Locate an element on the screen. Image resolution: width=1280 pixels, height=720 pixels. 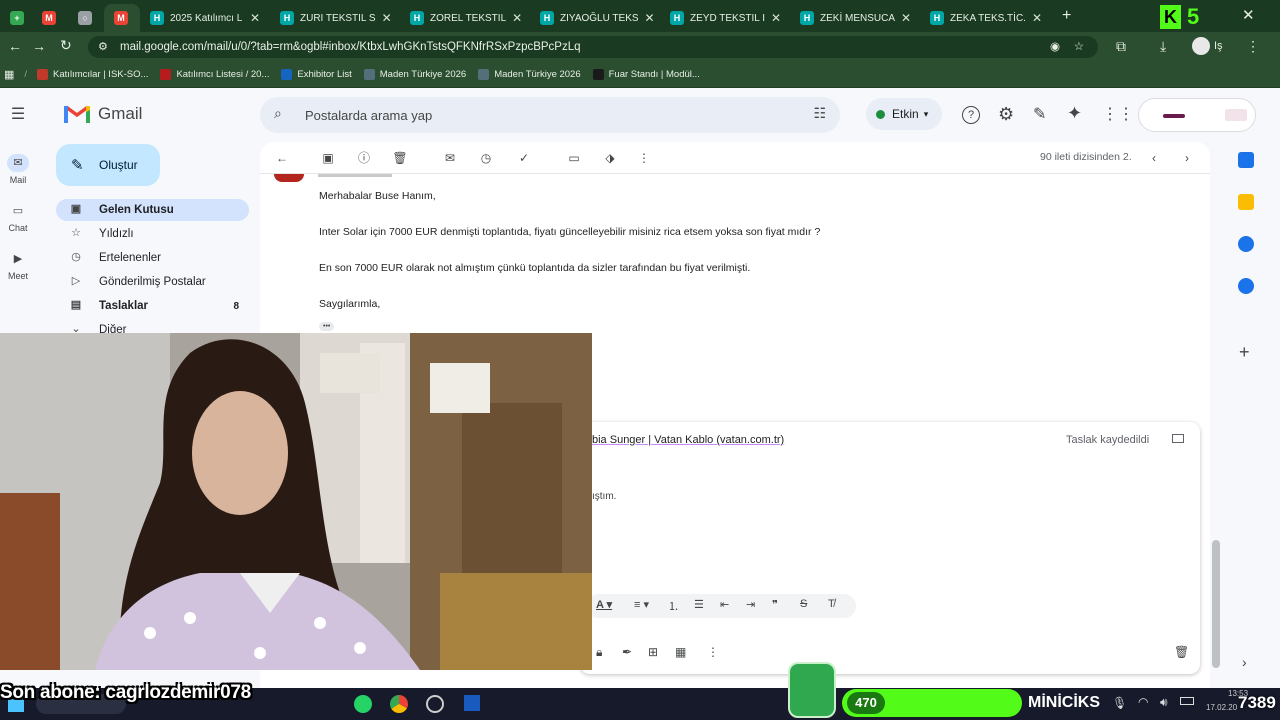
download-icon: ⤓ is located at coordinates (1163, 46).